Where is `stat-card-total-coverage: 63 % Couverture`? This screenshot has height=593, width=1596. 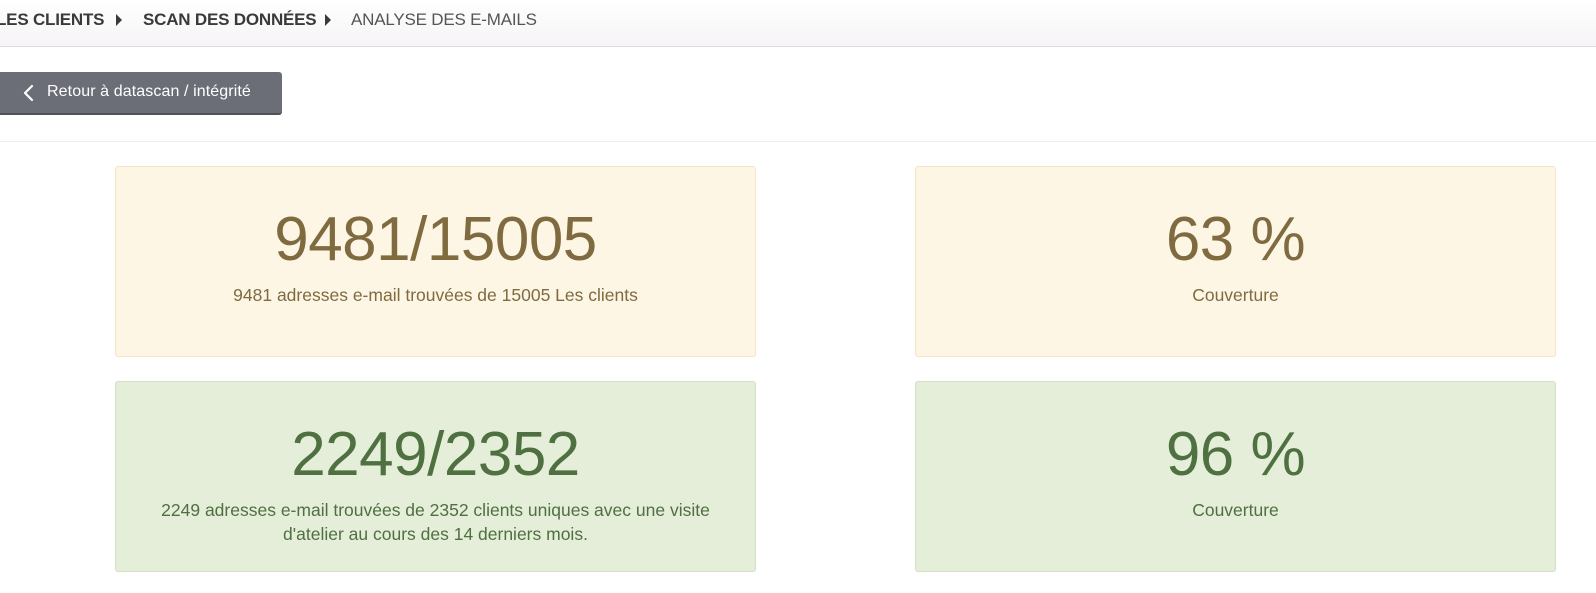 stat-card-total-coverage: 63 % Couverture is located at coordinates (1235, 261).